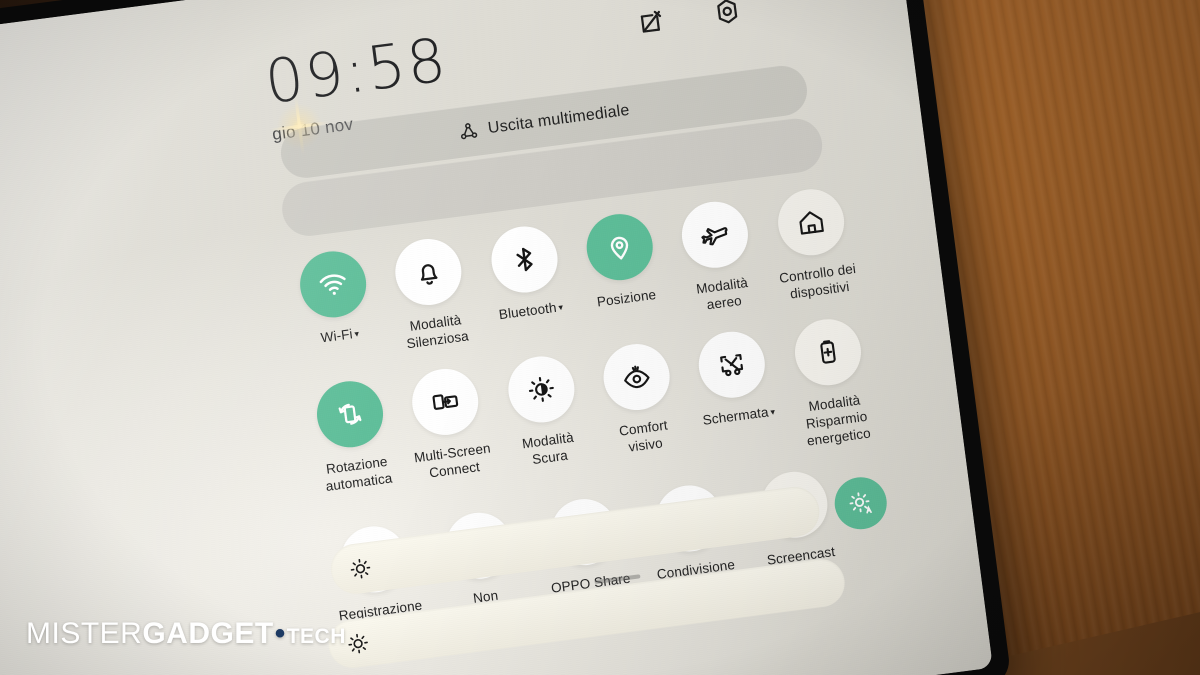  Describe the element at coordinates (339, 336) in the screenshot. I see `toggle-label: Wi-Fi▾` at that location.